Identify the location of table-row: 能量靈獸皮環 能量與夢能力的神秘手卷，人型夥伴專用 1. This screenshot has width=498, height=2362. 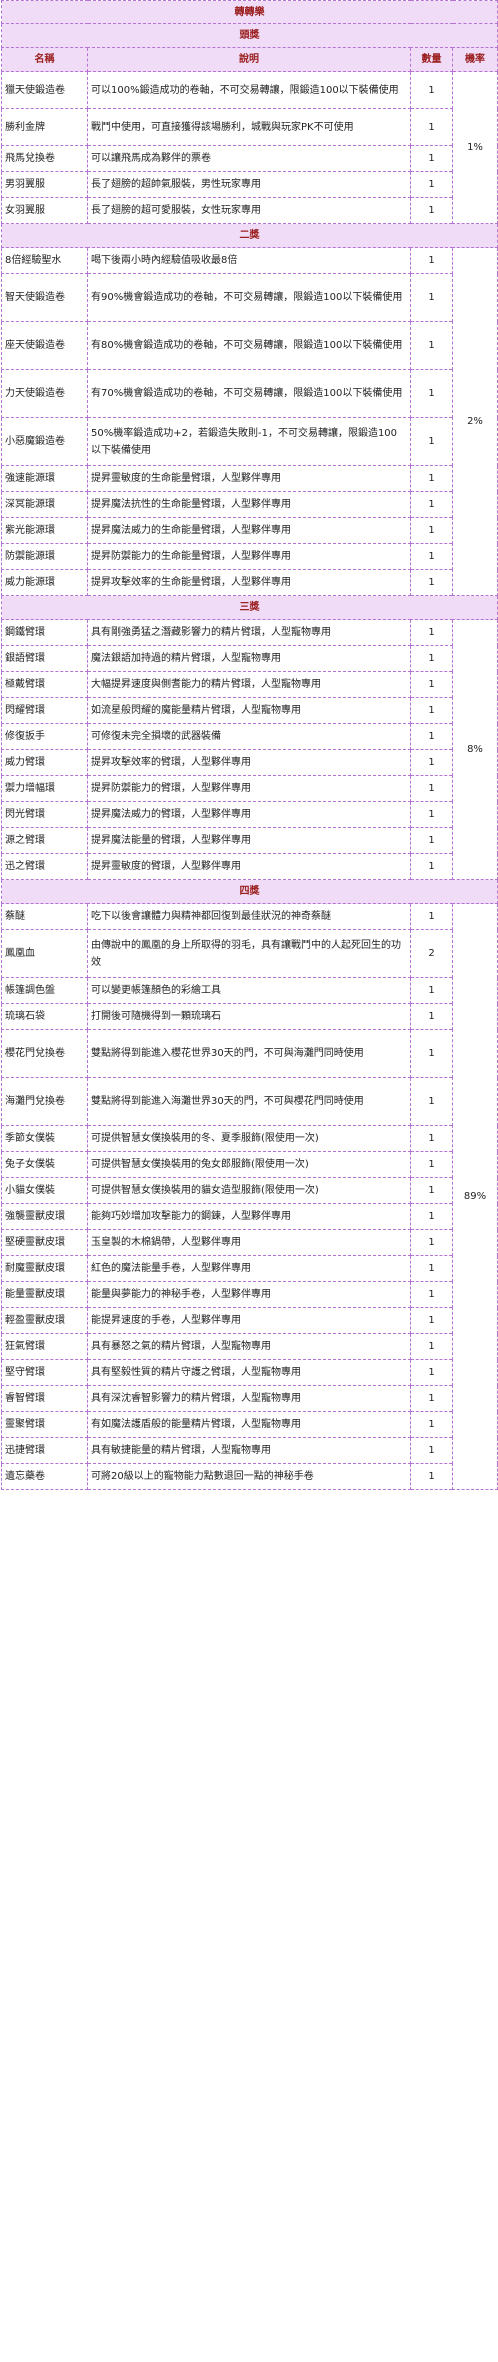
(249, 1294).